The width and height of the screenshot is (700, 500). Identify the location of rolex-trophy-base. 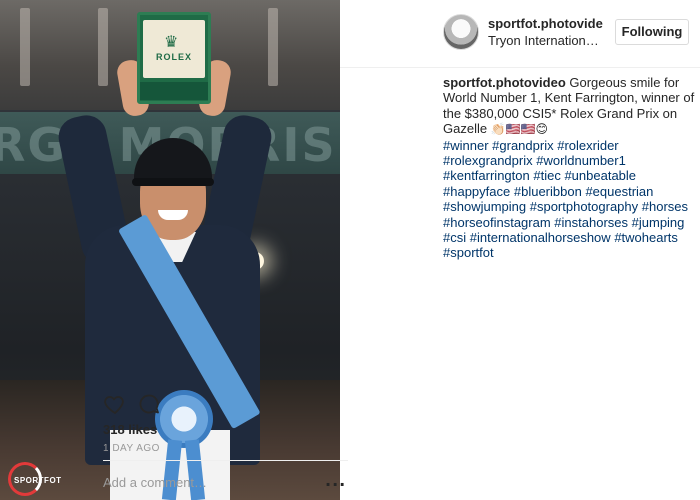
(174, 91).